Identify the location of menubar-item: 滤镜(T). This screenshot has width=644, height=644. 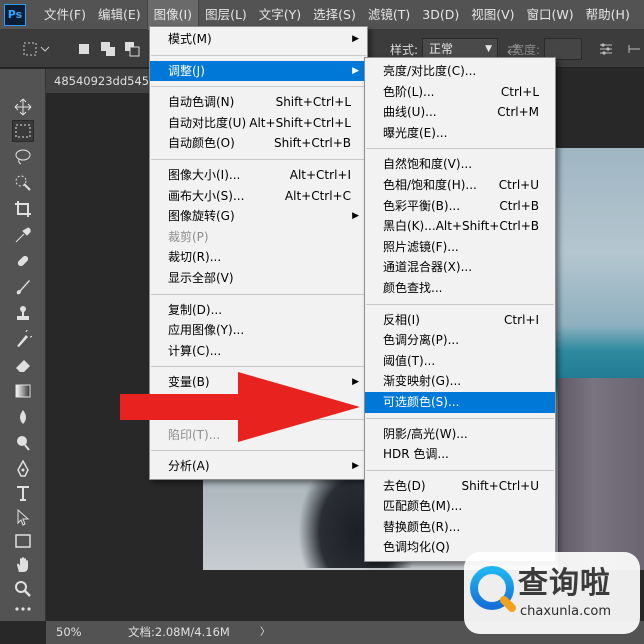
(389, 15).